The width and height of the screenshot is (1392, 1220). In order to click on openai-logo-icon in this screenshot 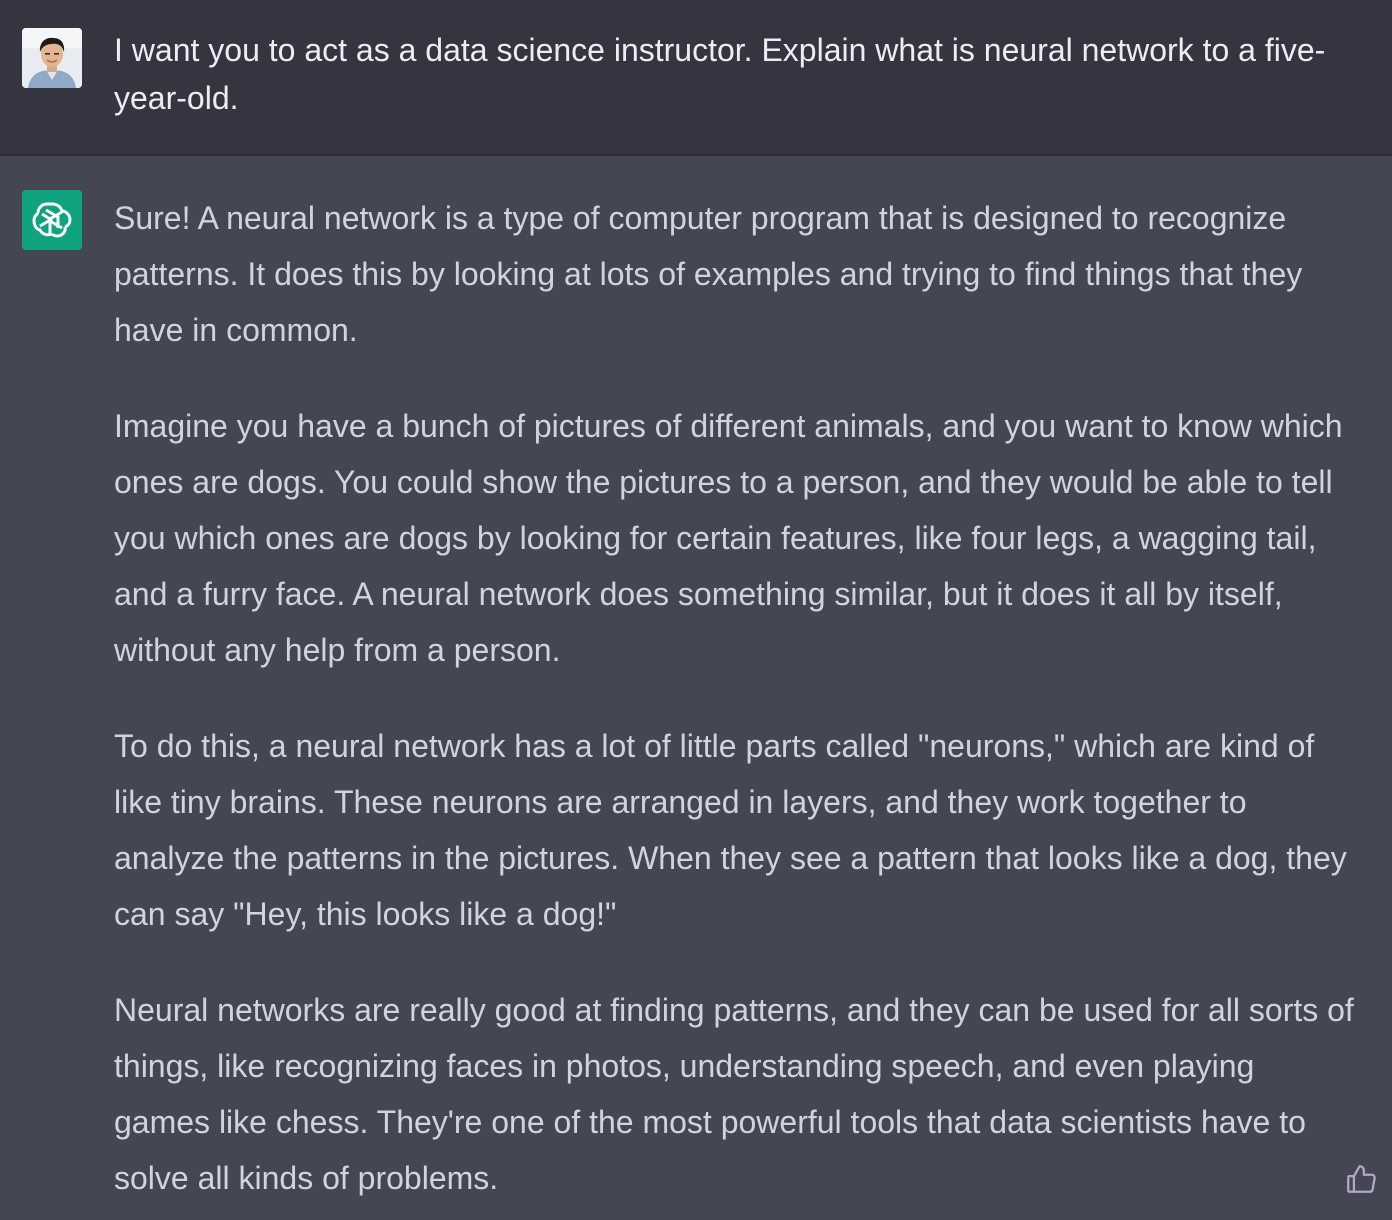, I will do `click(52, 220)`.